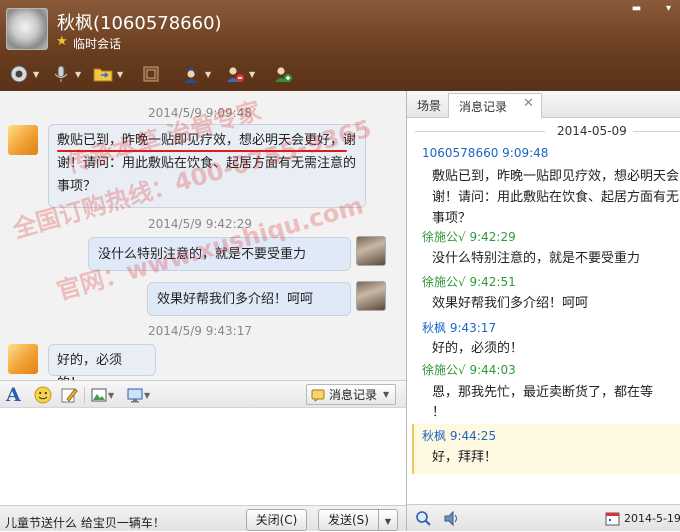 This screenshot has height=532, width=680. Describe the element at coordinates (191, 74) in the screenshot. I see `police-user-icon` at that location.